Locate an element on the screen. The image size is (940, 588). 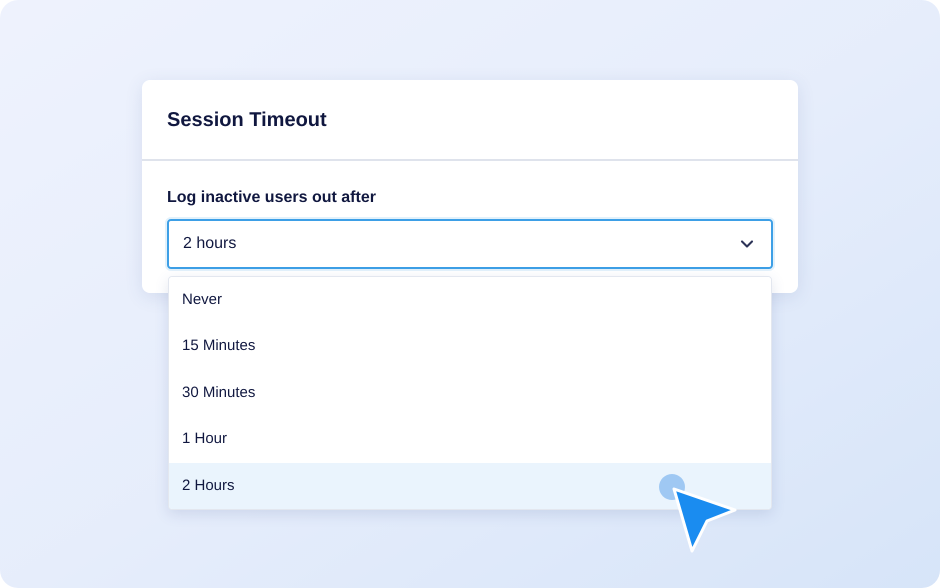
dropdown-option: 2 Hours is located at coordinates (470, 485).